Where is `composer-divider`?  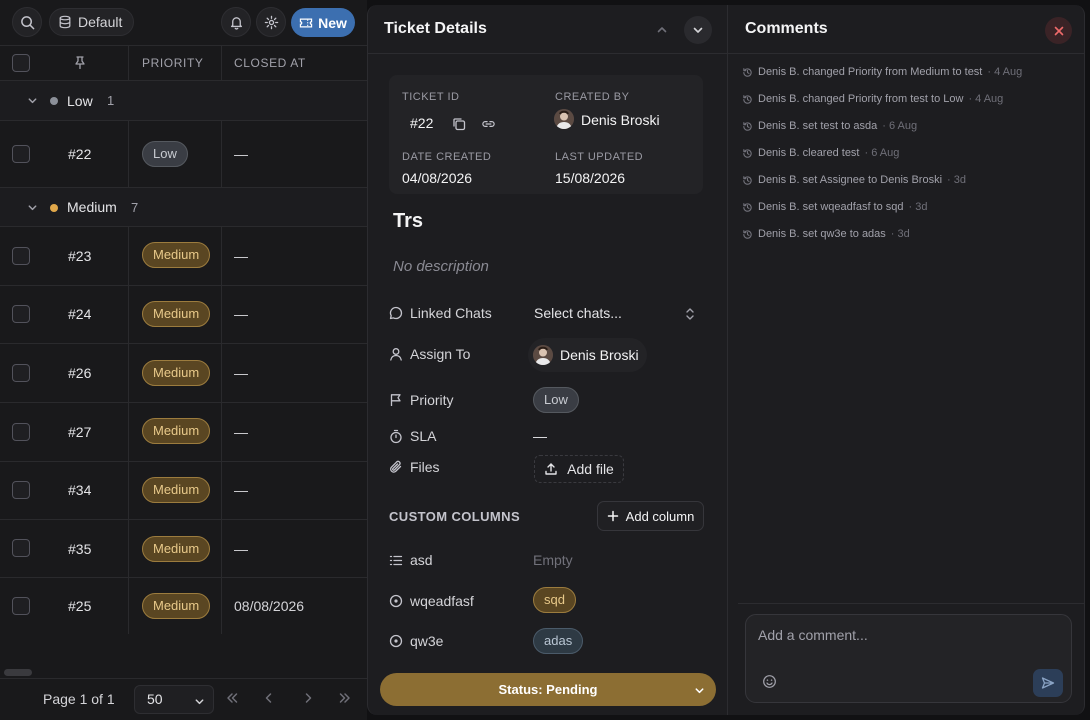 composer-divider is located at coordinates (911, 603).